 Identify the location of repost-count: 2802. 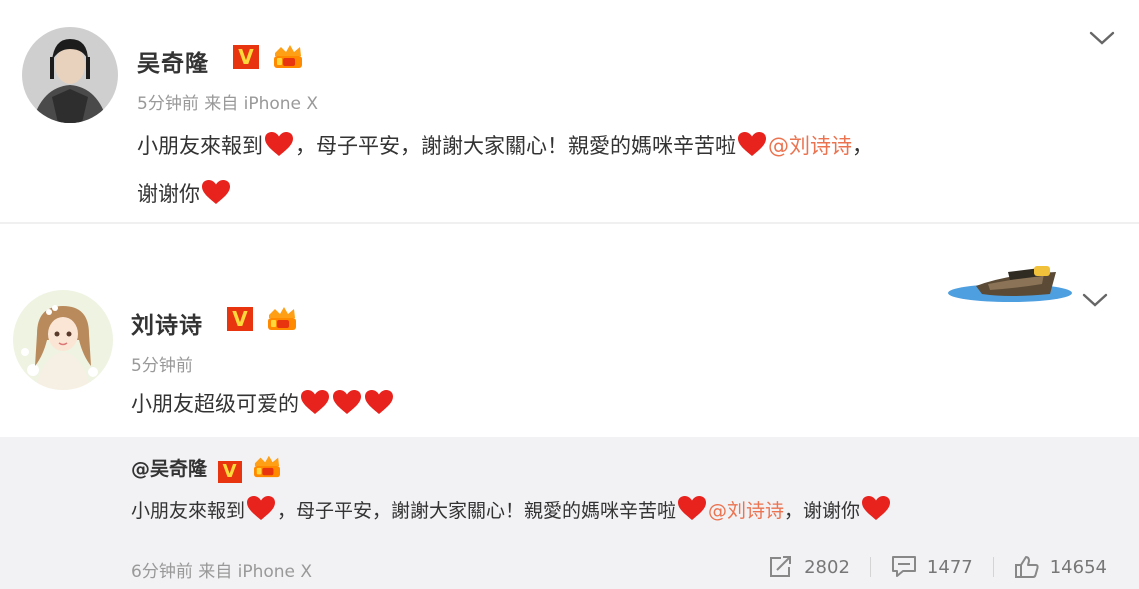
(827, 567).